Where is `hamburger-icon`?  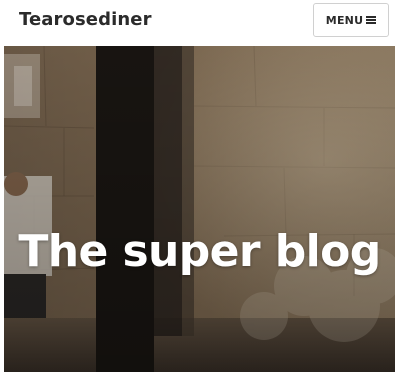
hamburger-icon is located at coordinates (371, 20).